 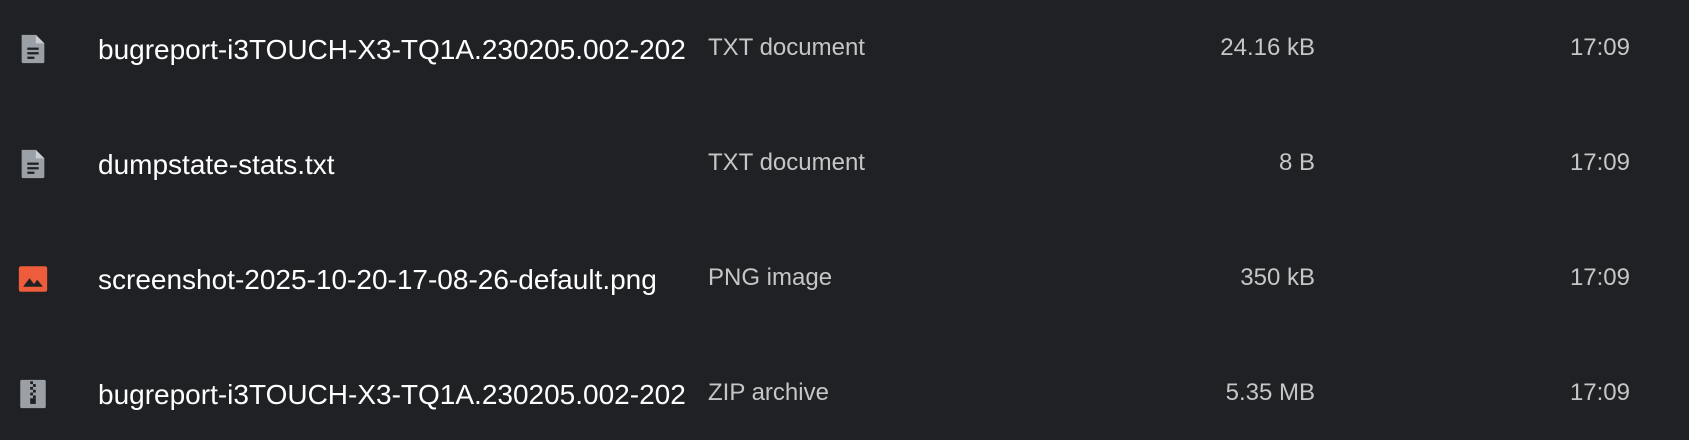 What do you see at coordinates (1296, 162) in the screenshot?
I see `file-size: 8 B` at bounding box center [1296, 162].